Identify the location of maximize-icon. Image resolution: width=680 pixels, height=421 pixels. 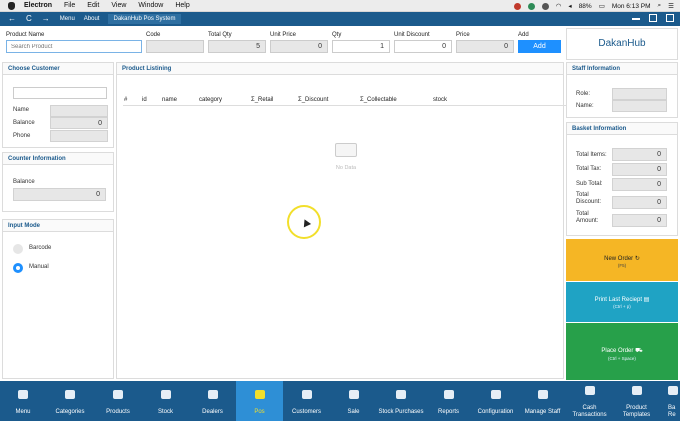
(653, 18).